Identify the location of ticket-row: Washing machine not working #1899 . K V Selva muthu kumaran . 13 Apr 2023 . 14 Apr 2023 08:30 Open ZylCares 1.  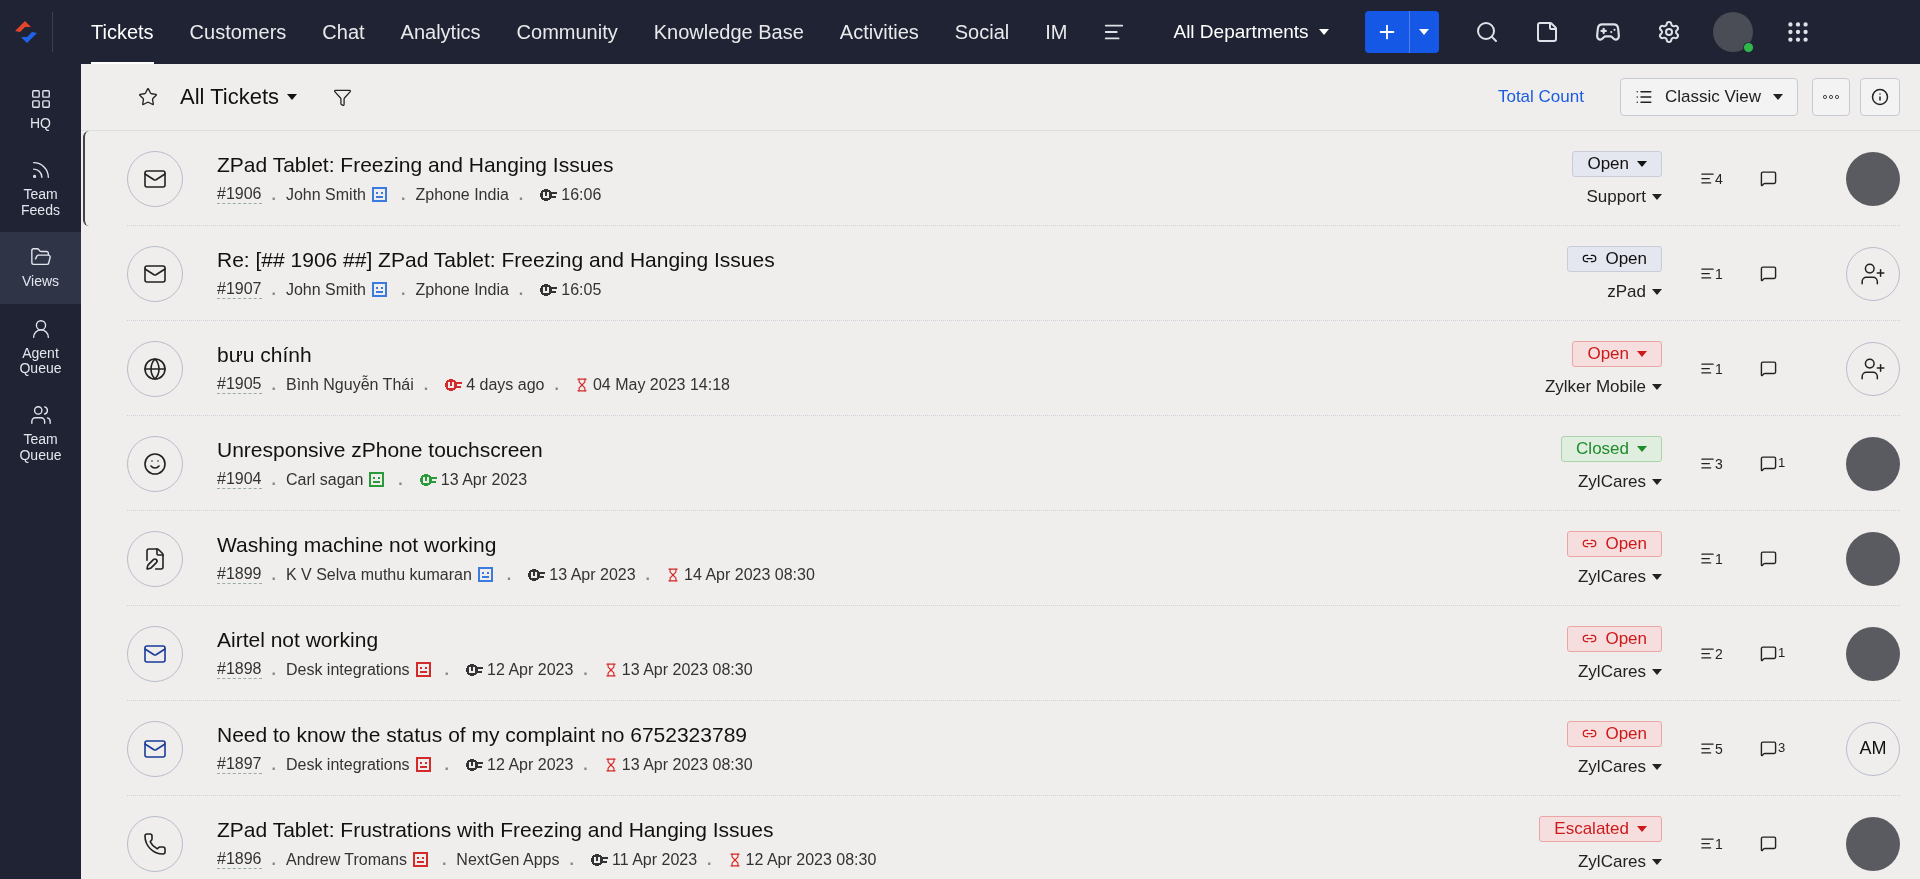
(1001, 558).